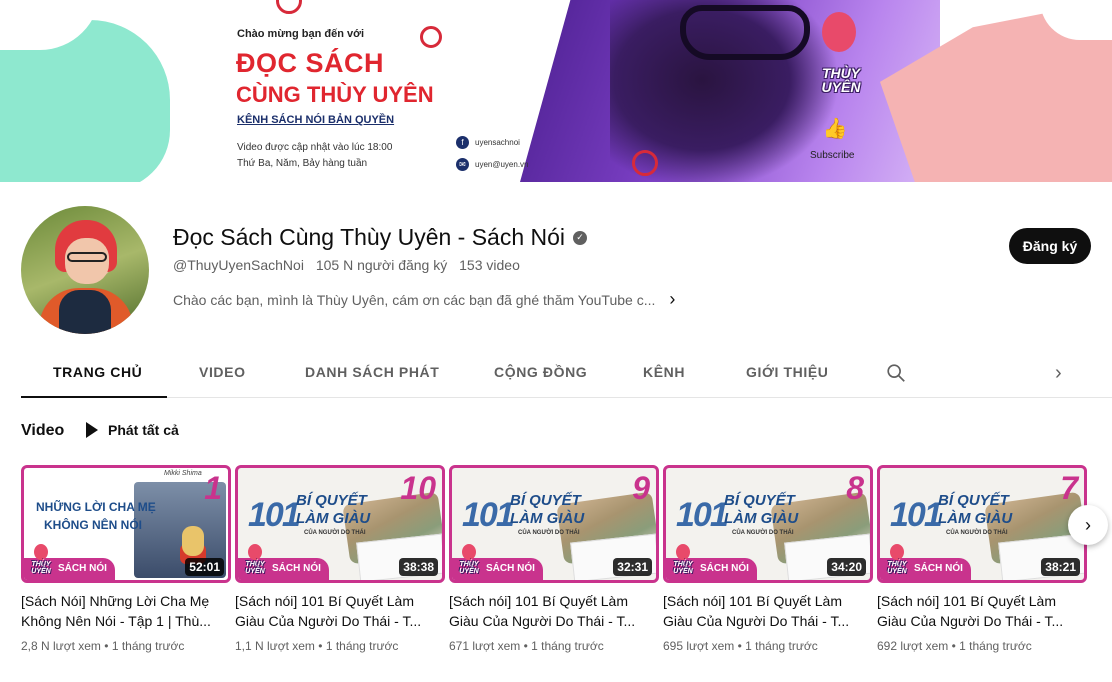  What do you see at coordinates (839, 32) in the screenshot?
I see `logo-portrait` at bounding box center [839, 32].